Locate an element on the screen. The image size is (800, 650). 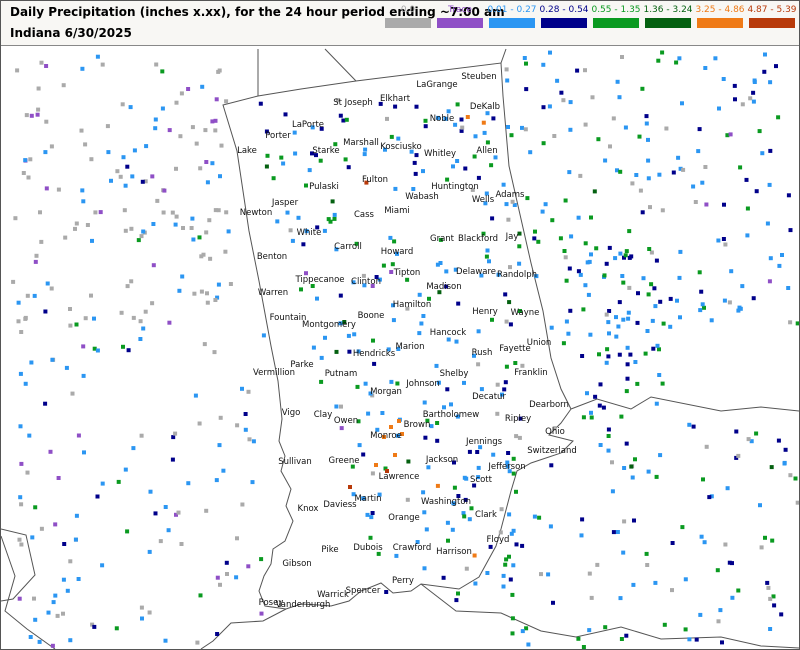
legend-item: 1.36 - 3.24 is located at coordinates (668, 16).